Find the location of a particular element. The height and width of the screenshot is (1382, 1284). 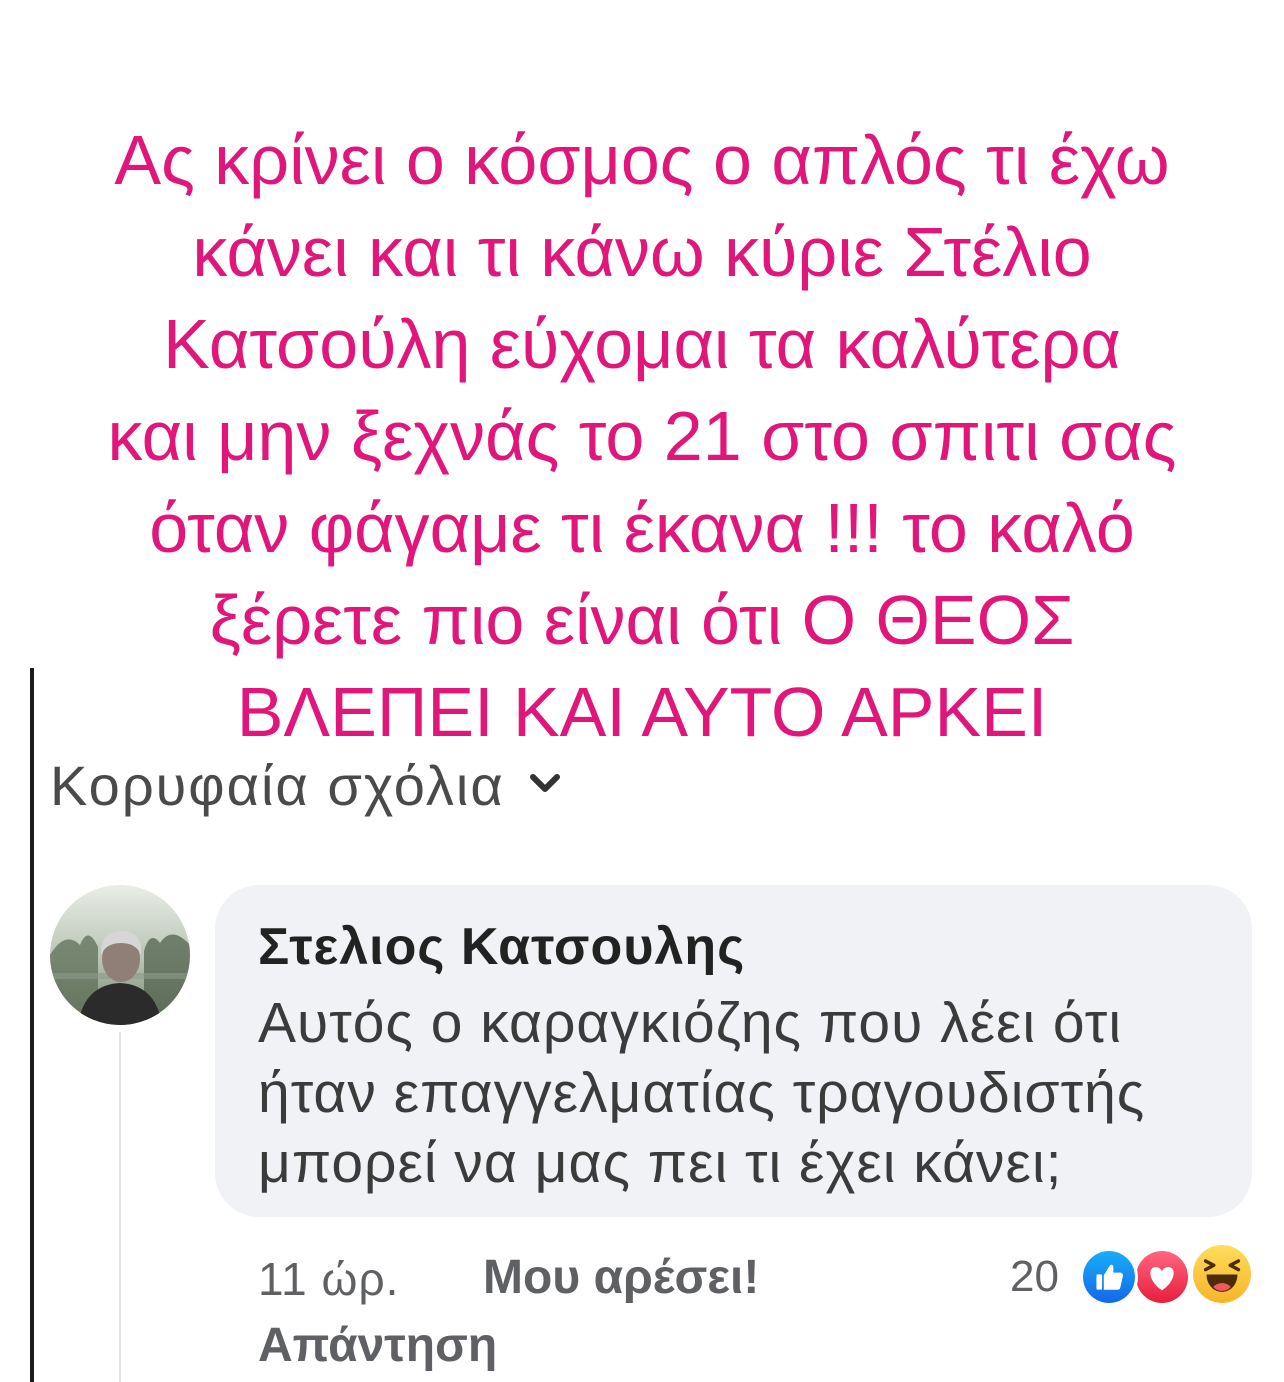

caption-line-3: Κατσούλη εύχομαι τα καλύτερα is located at coordinates (642, 344).